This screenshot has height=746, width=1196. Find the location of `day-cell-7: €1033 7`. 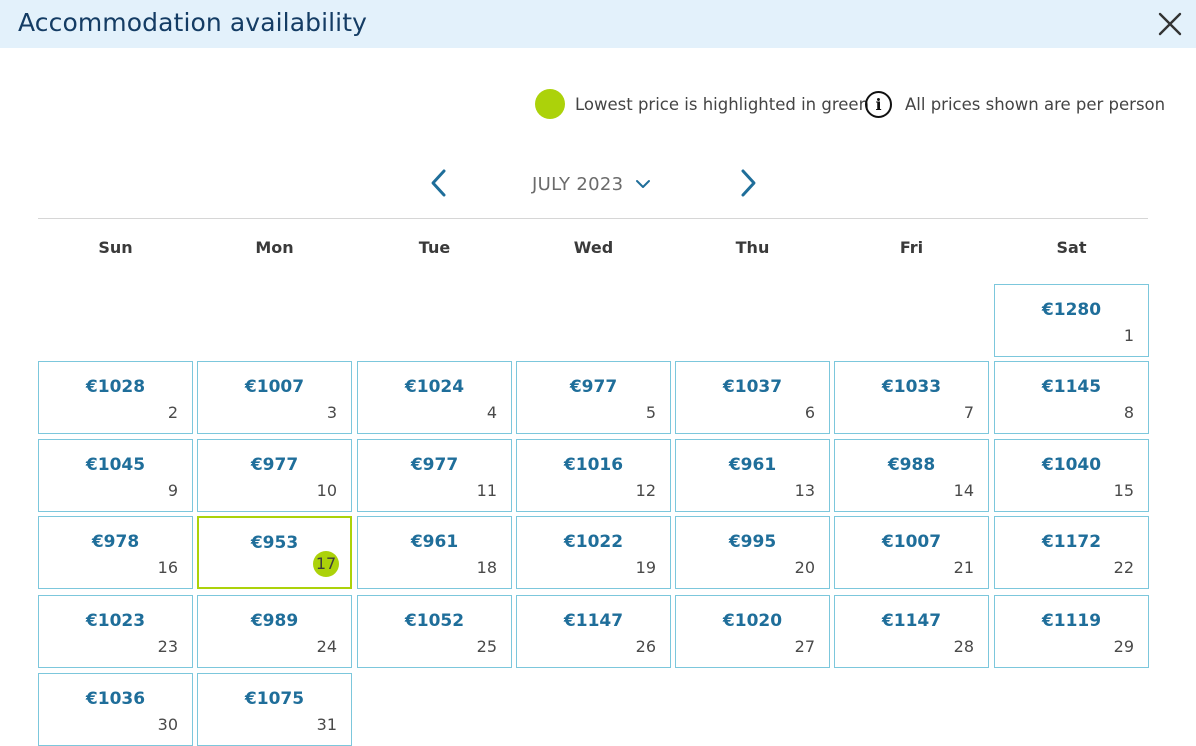

day-cell-7: €1033 7 is located at coordinates (911, 397).